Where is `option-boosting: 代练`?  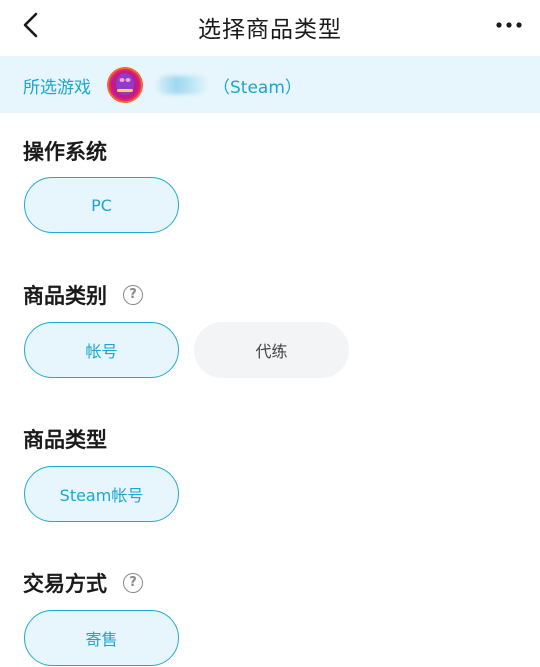
option-boosting: 代练 is located at coordinates (271, 350).